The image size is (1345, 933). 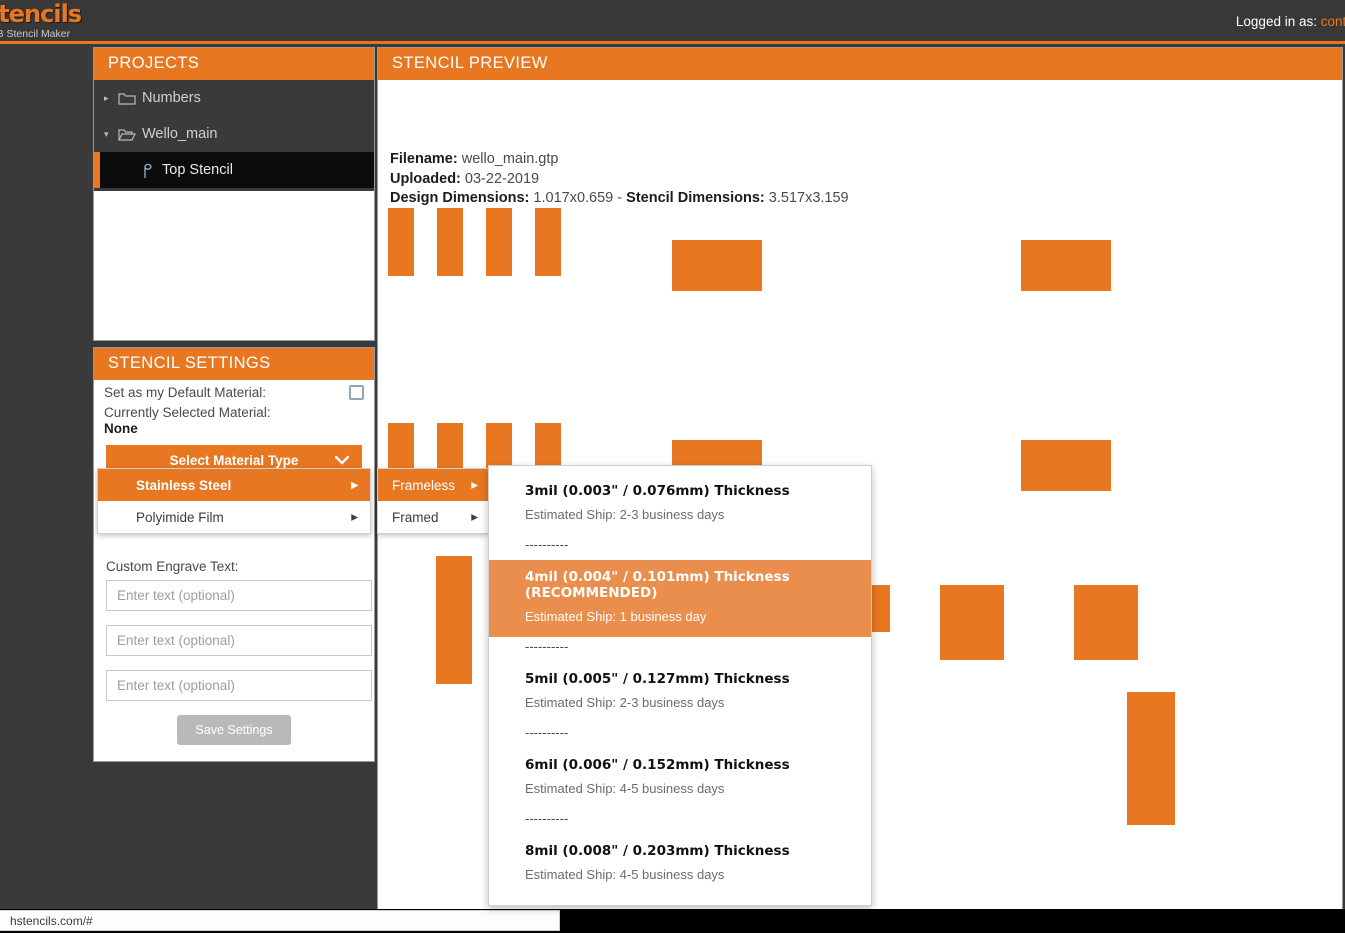 What do you see at coordinates (46, 310) in the screenshot?
I see `nav-item-5: /` at bounding box center [46, 310].